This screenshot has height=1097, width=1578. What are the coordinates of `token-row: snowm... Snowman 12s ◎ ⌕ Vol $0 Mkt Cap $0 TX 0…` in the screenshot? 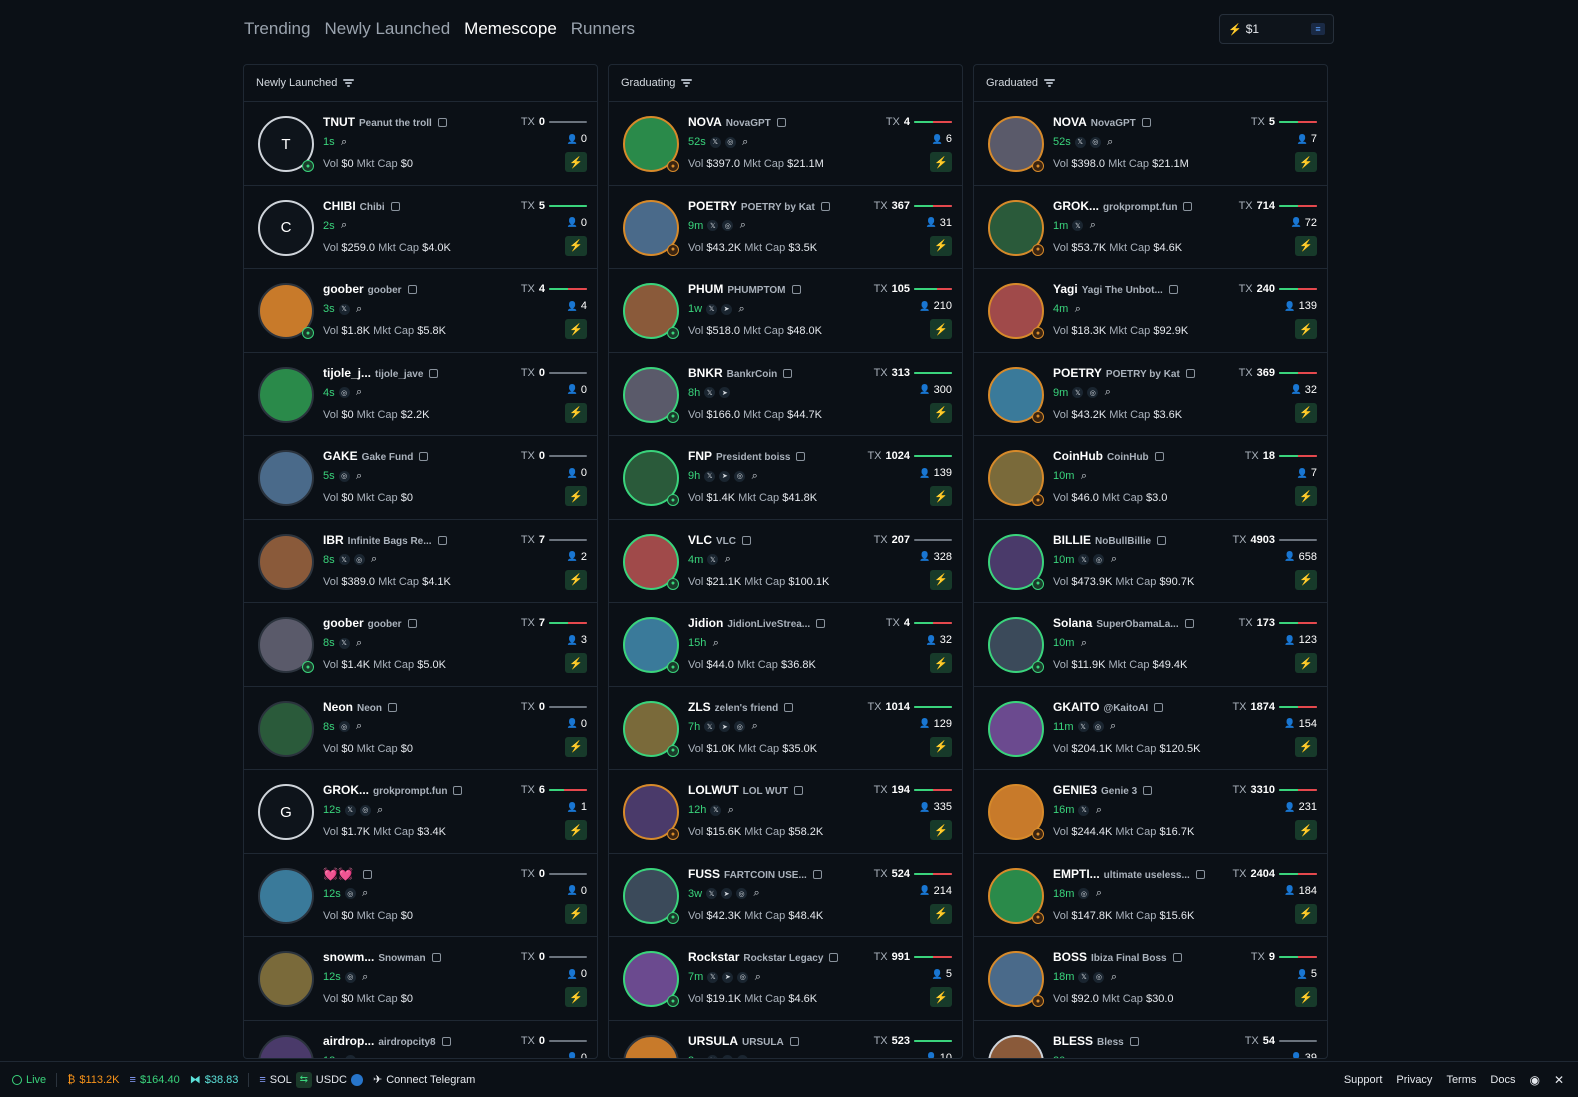 It's located at (420, 979).